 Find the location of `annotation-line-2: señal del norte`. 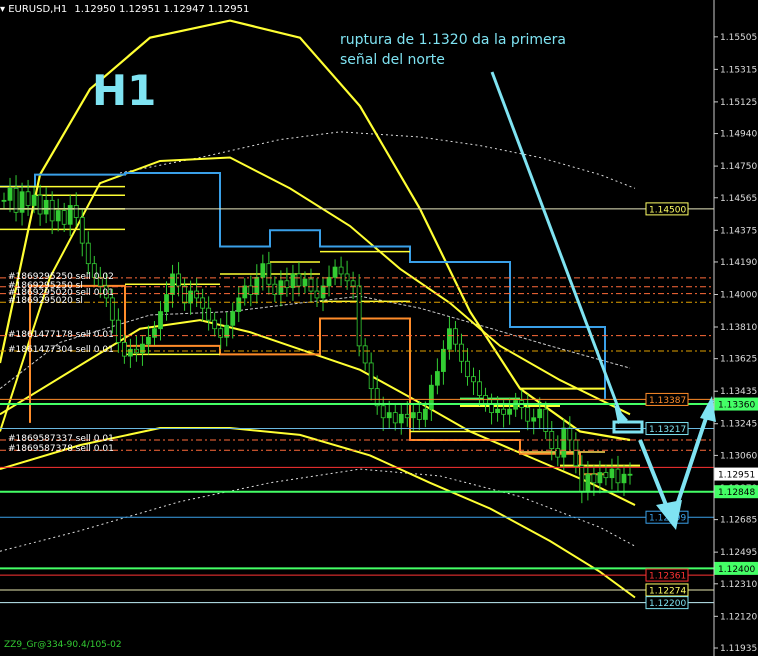

annotation-line-2: señal del norte is located at coordinates (392, 60).